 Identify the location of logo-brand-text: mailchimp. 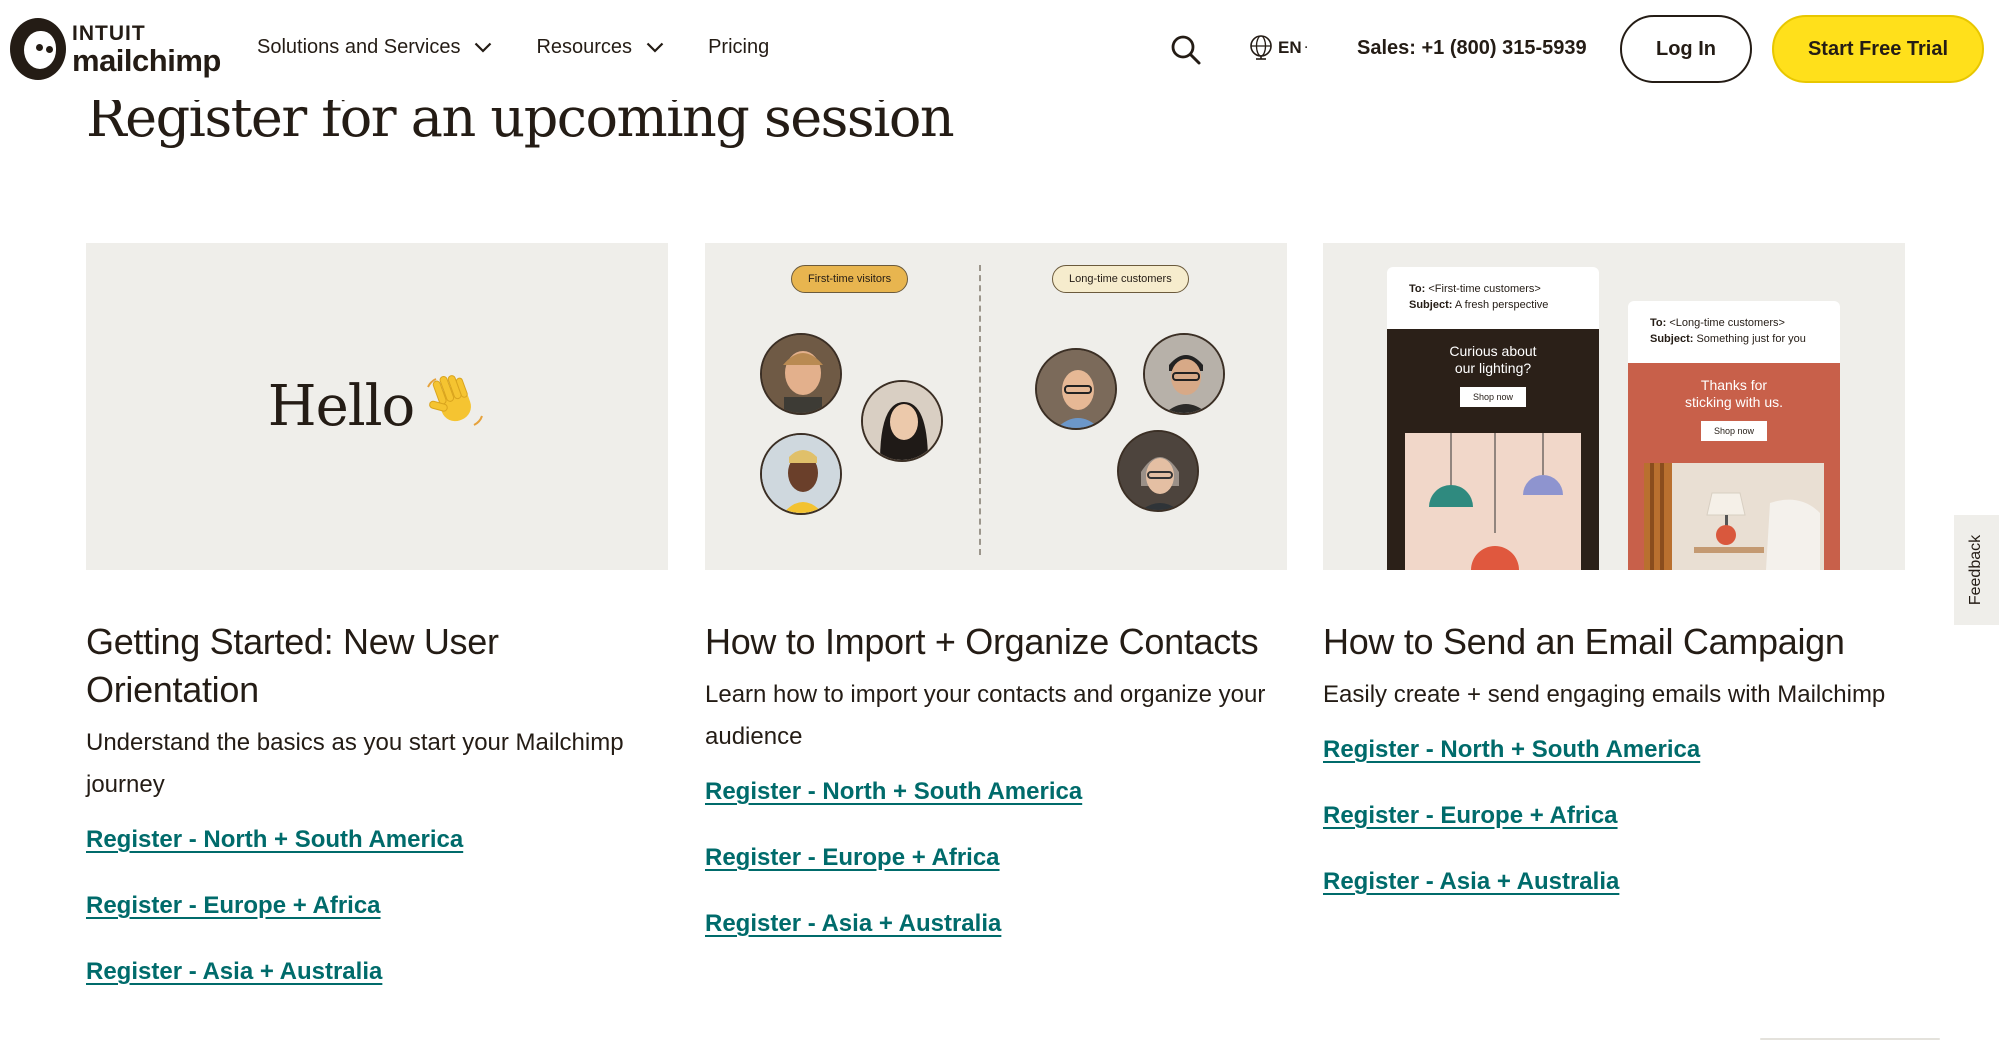
(146, 60).